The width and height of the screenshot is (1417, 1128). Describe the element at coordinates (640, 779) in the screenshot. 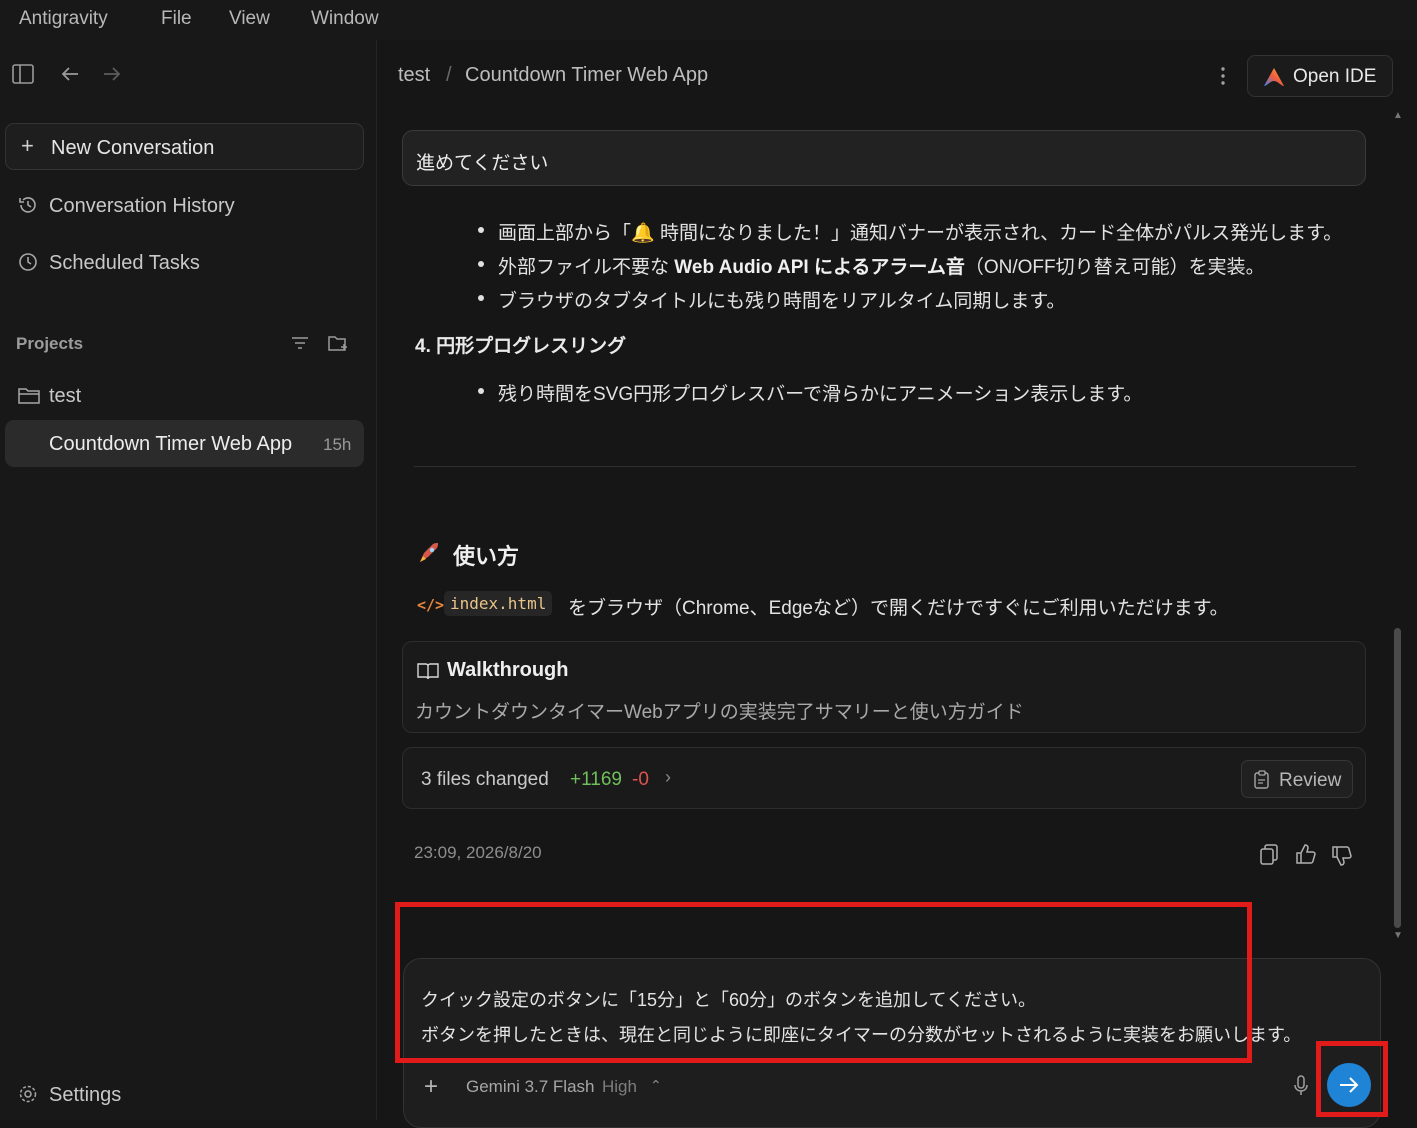

I see `deletions-count: -0` at that location.